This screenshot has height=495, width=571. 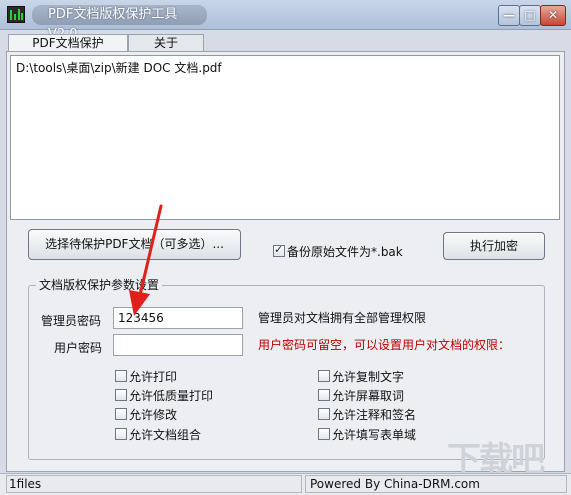 What do you see at coordinates (368, 376) in the screenshot?
I see `perm-copy-label: 允许复制文字` at bounding box center [368, 376].